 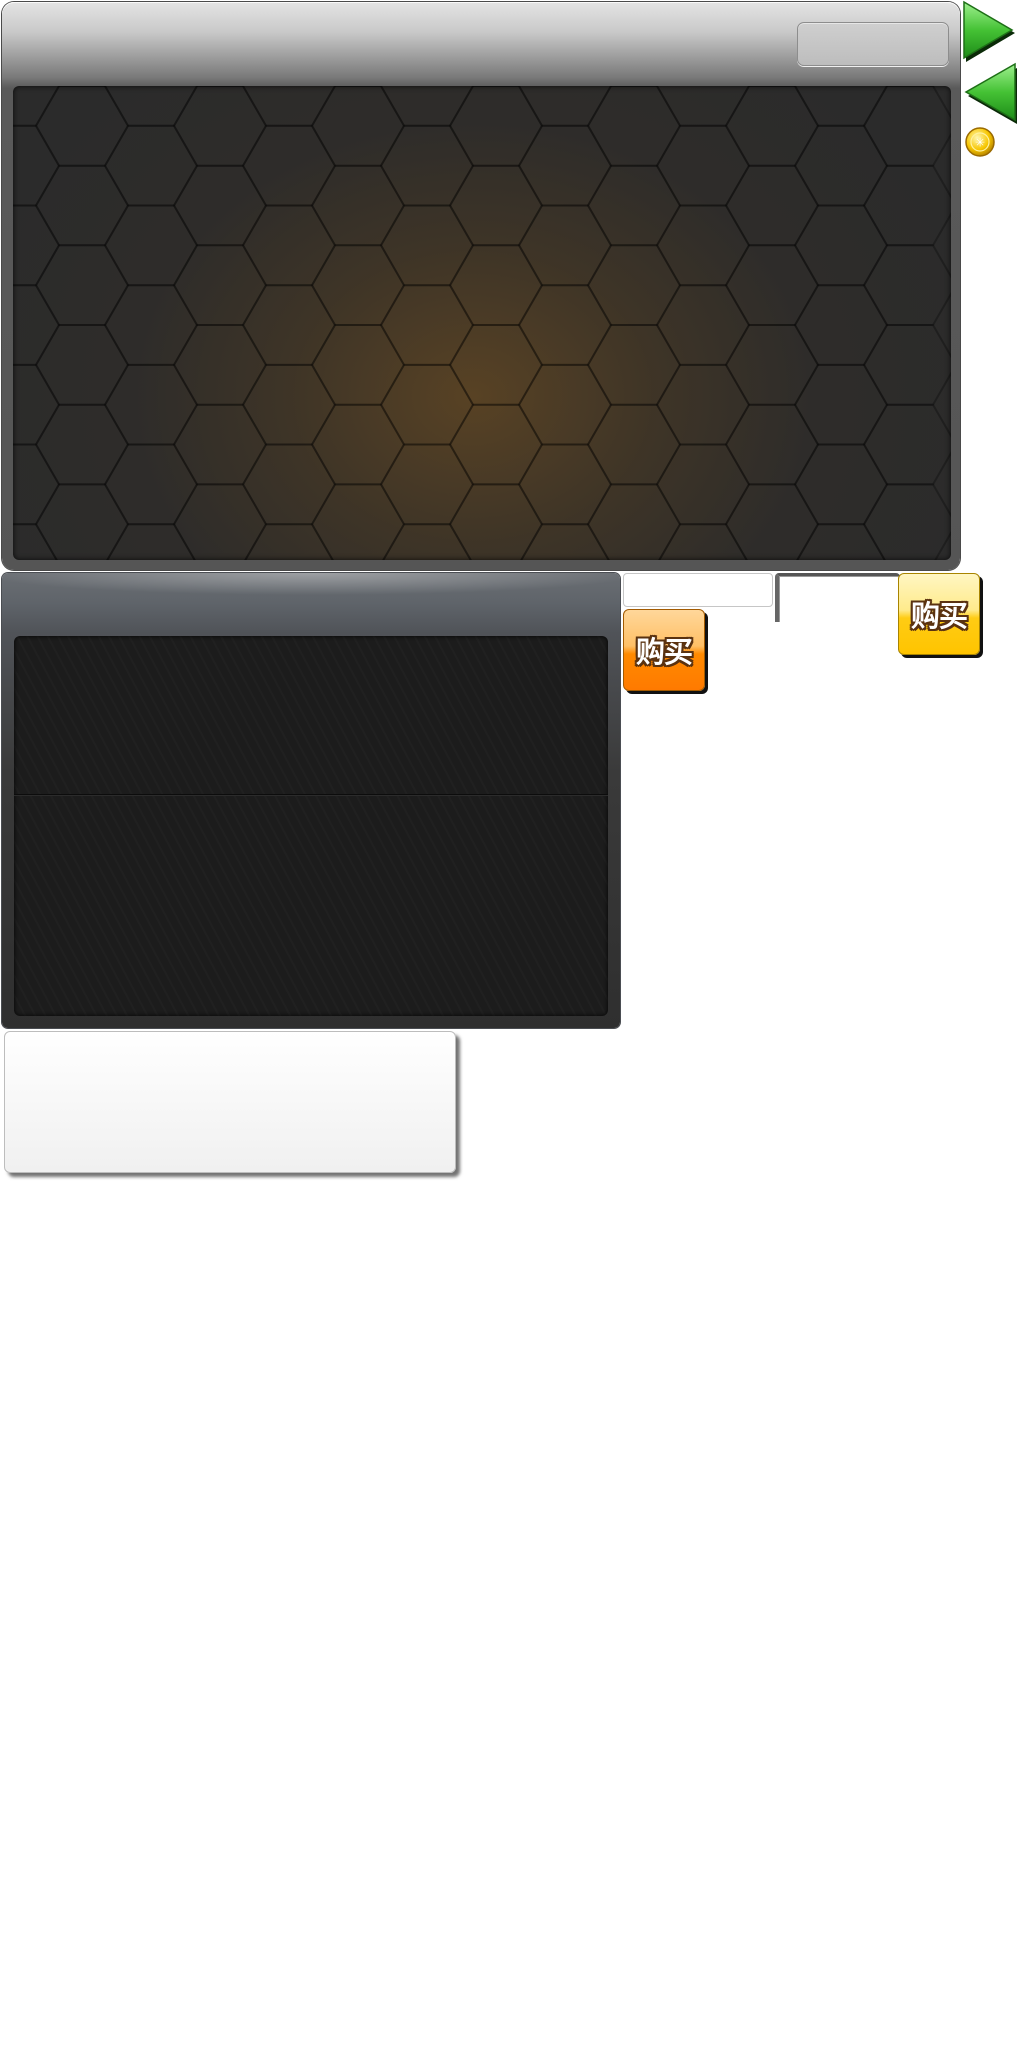 I want to click on previous-page-button, so click(x=990, y=94).